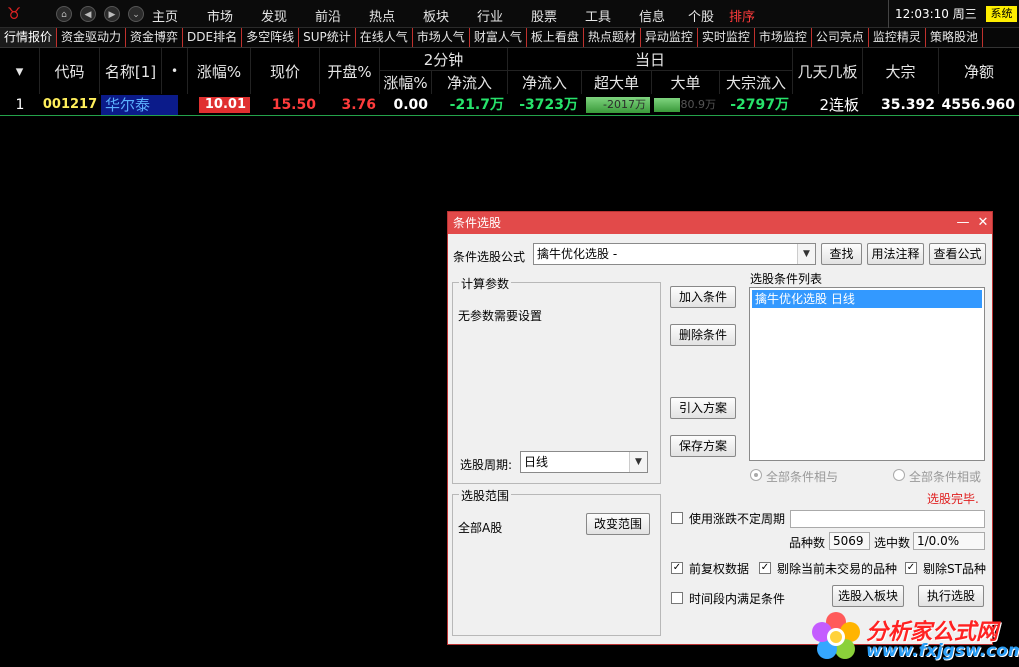 This screenshot has height=667, width=1019. Describe the element at coordinates (441, 37) in the screenshot. I see `tab-market-popularity: 市场人气` at that location.